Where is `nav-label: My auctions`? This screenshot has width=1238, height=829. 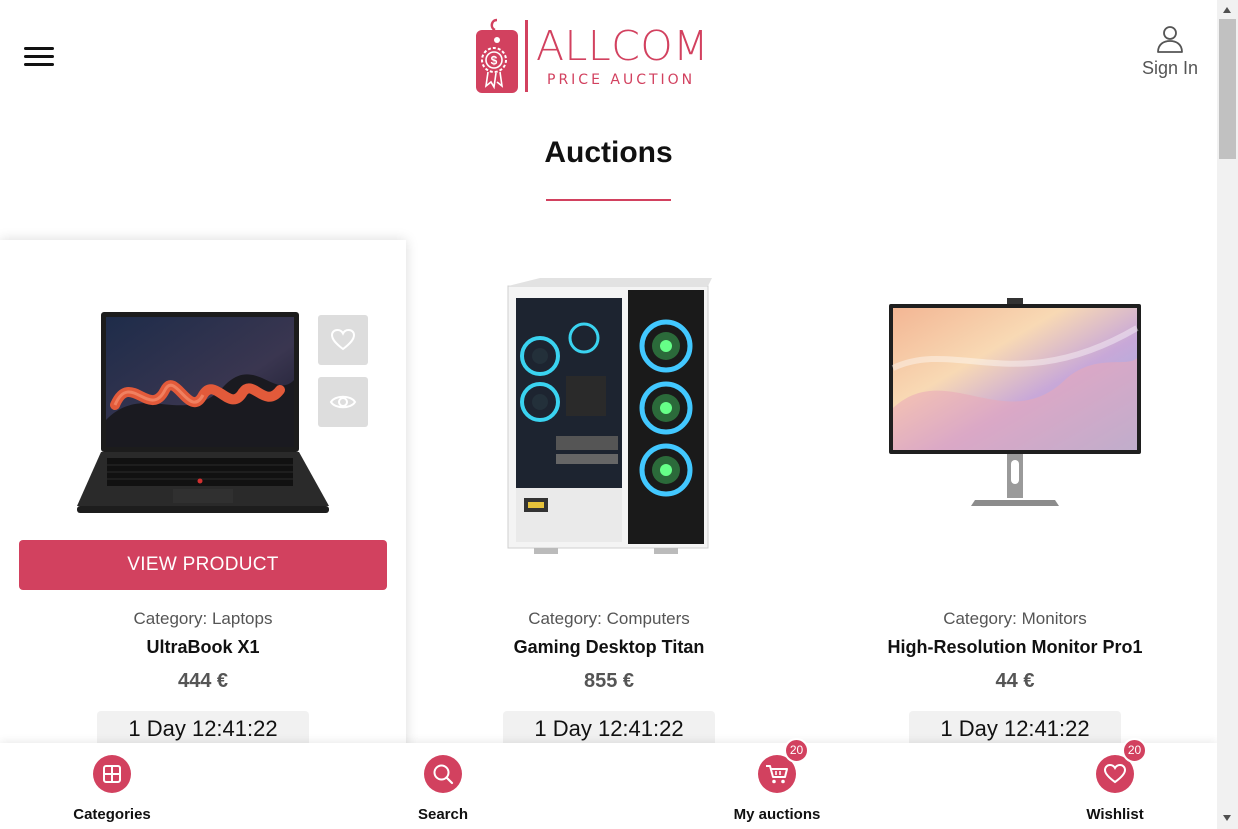 nav-label: My auctions is located at coordinates (777, 814).